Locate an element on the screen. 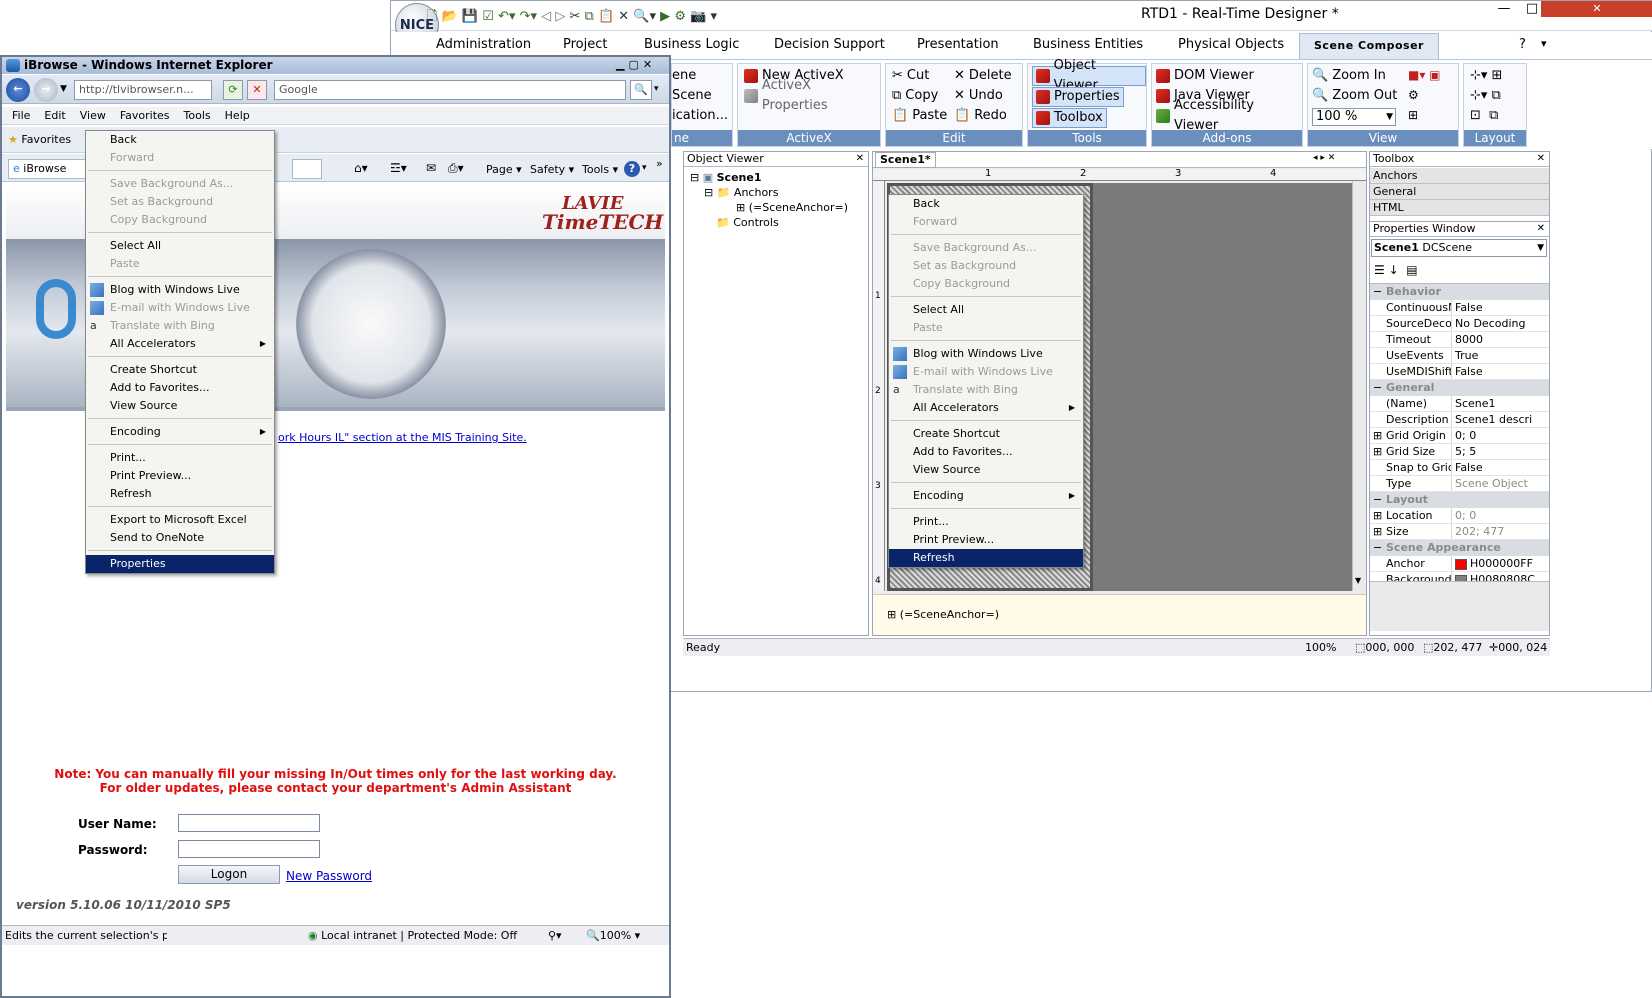 The image size is (1652, 998). tab-project: Project is located at coordinates (585, 44).